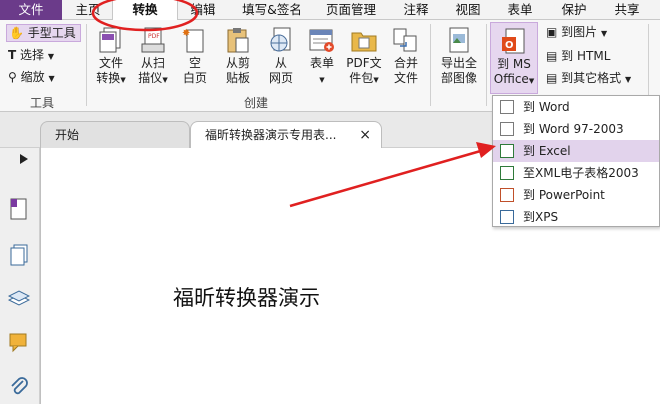 The width and height of the screenshot is (660, 404). I want to click on annotation-ellipse, so click(145, 16).